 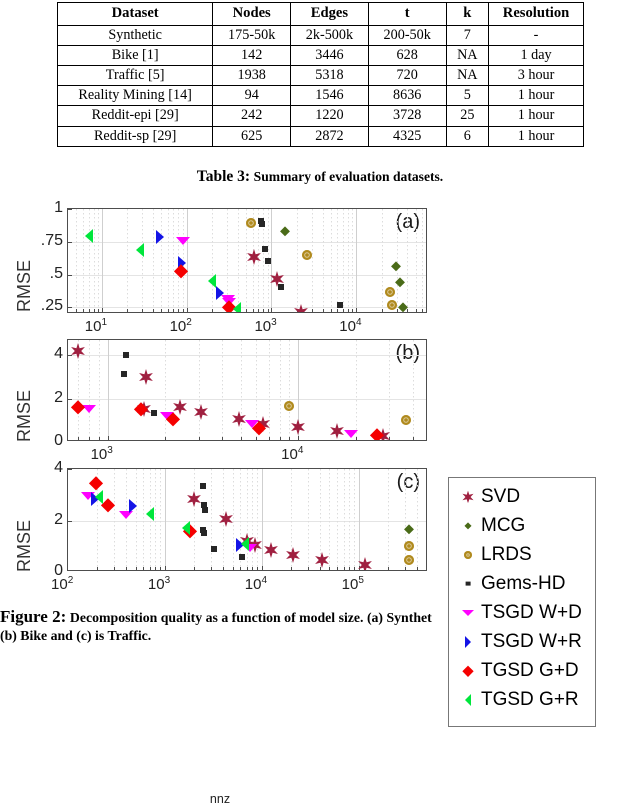 I want to click on legend-label: TGSD G+D, so click(x=530, y=670).